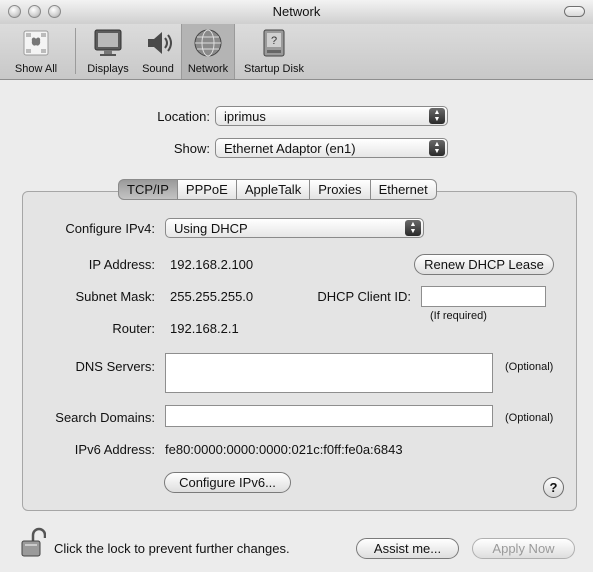 The height and width of the screenshot is (572, 593). I want to click on tab-tcpip: TCP/IP, so click(148, 189).